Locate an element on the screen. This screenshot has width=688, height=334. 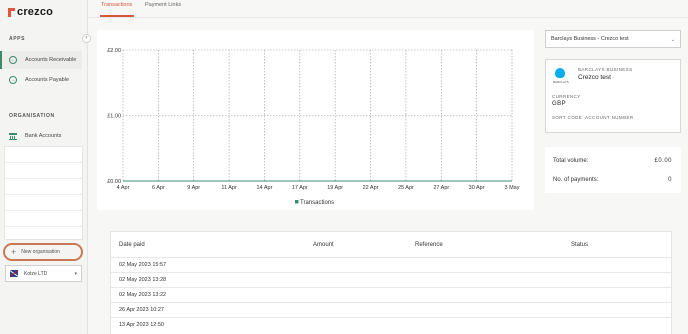
new-organisation-button: + New organisation is located at coordinates (43, 252).